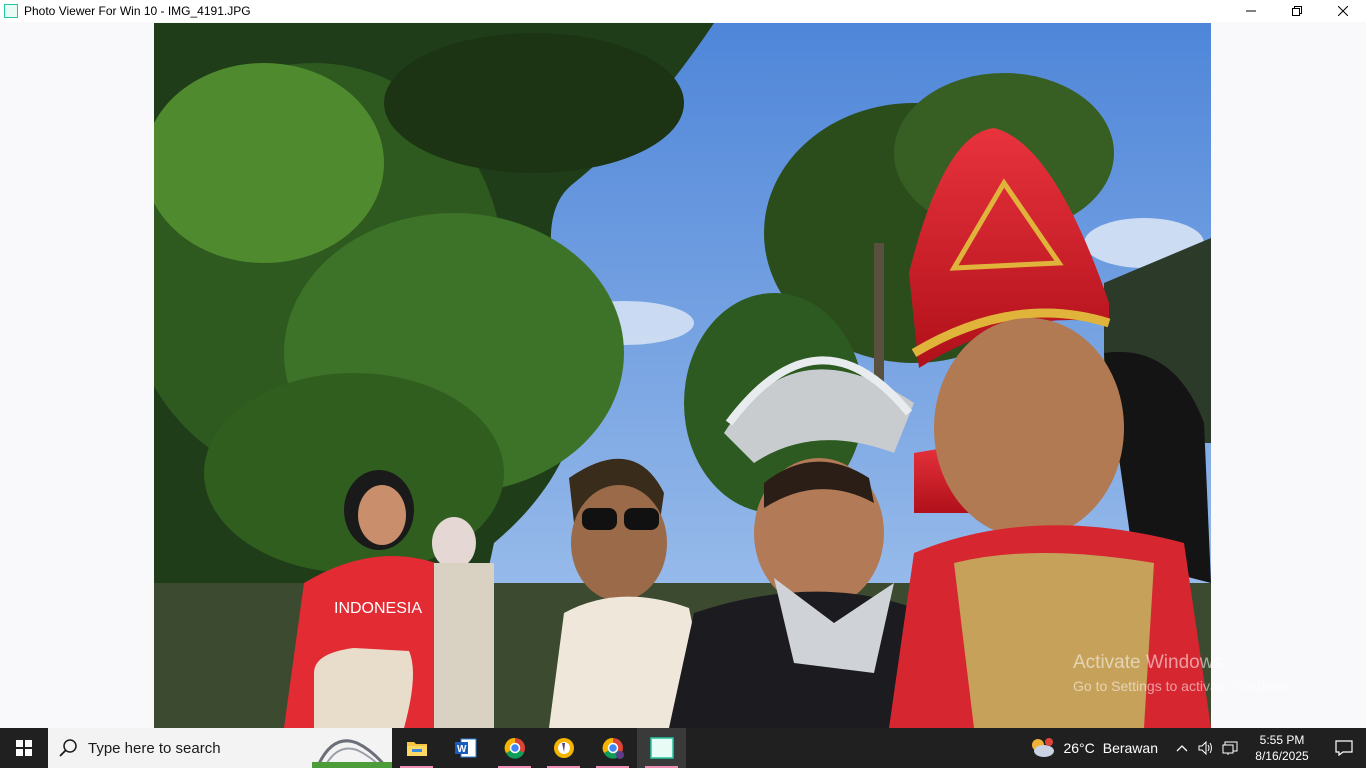  What do you see at coordinates (137, 11) in the screenshot?
I see `window-title: Photo Viewer For Win 10 - IMG_4191.JPG` at bounding box center [137, 11].